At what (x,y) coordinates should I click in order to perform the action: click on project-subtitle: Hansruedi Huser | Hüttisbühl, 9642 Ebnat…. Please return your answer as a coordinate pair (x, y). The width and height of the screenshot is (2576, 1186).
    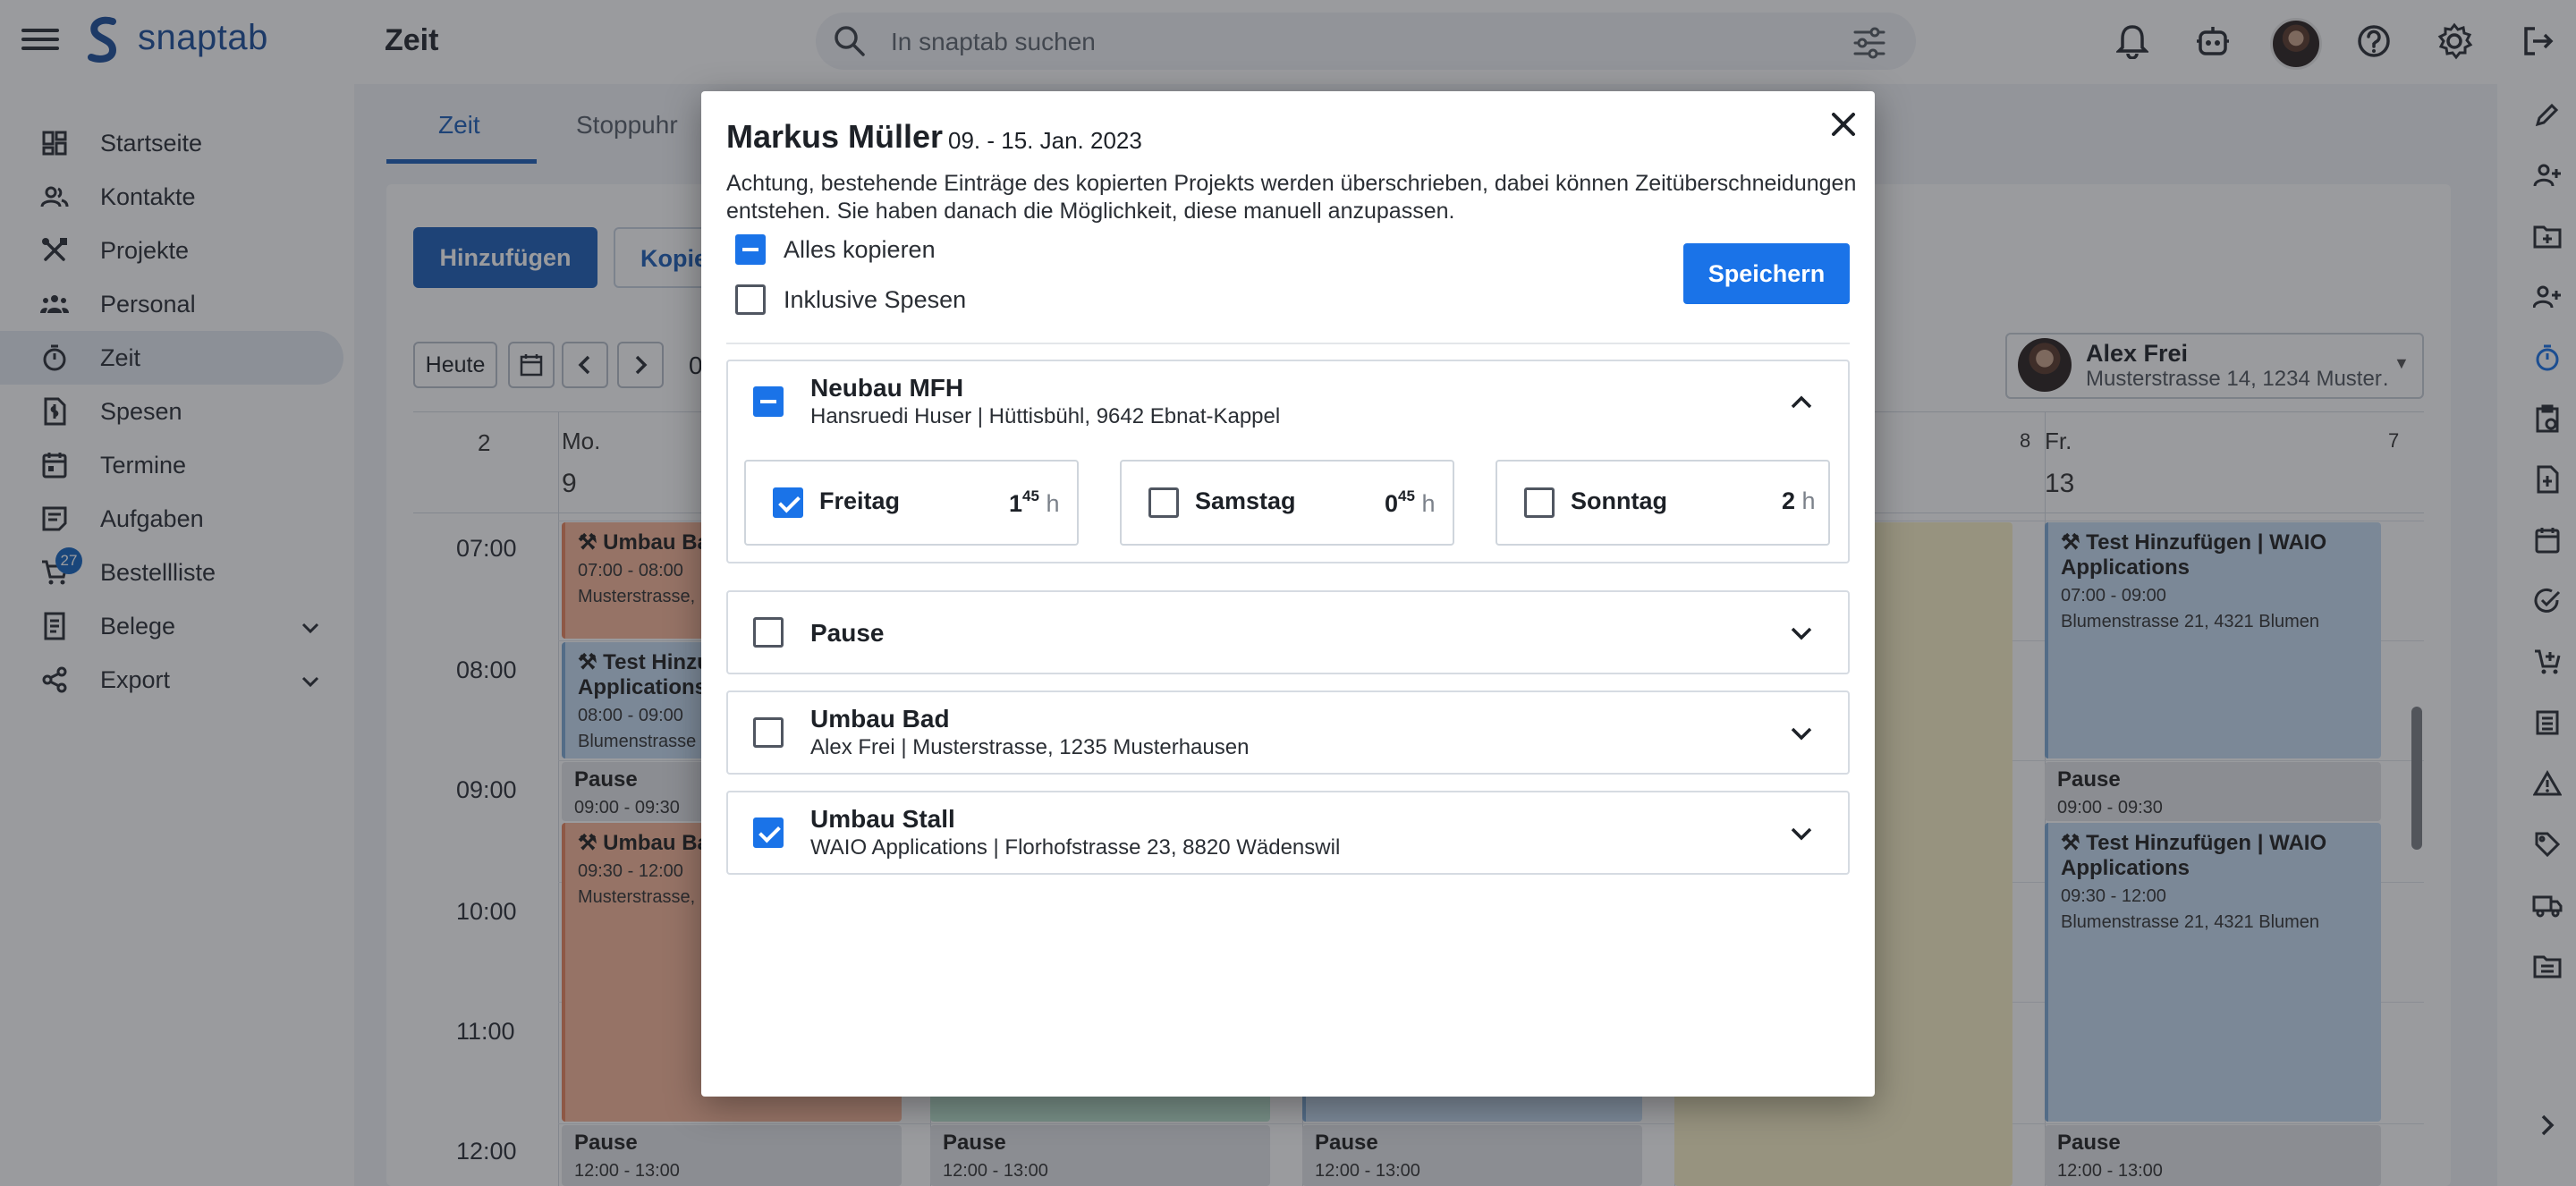
    Looking at the image, I should click on (1045, 416).